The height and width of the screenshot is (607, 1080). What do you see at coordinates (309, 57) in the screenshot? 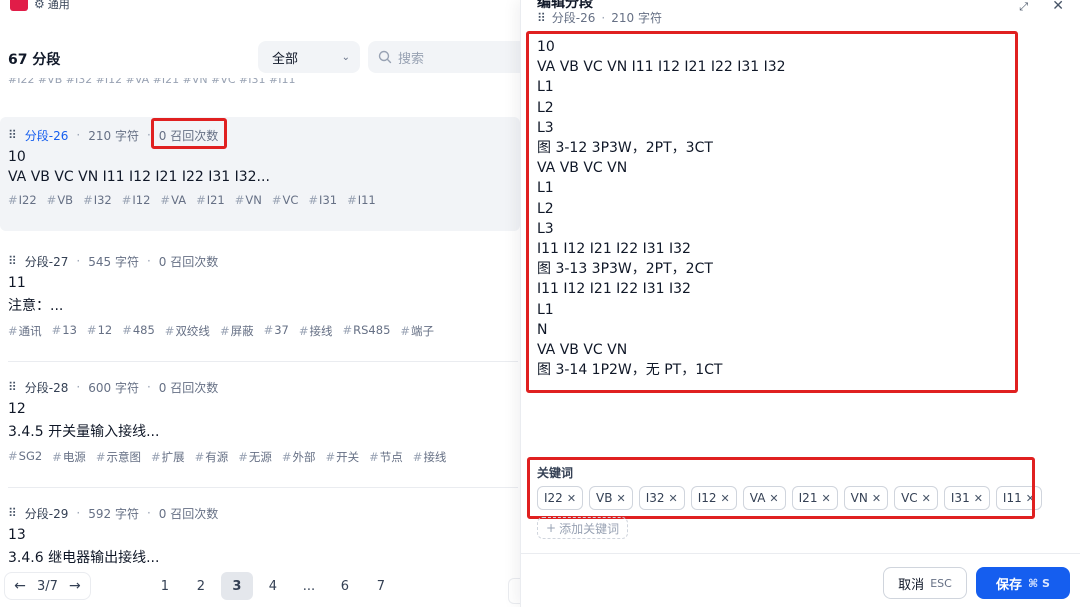
I see `status-filter-select: 全部 ⌄` at bounding box center [309, 57].